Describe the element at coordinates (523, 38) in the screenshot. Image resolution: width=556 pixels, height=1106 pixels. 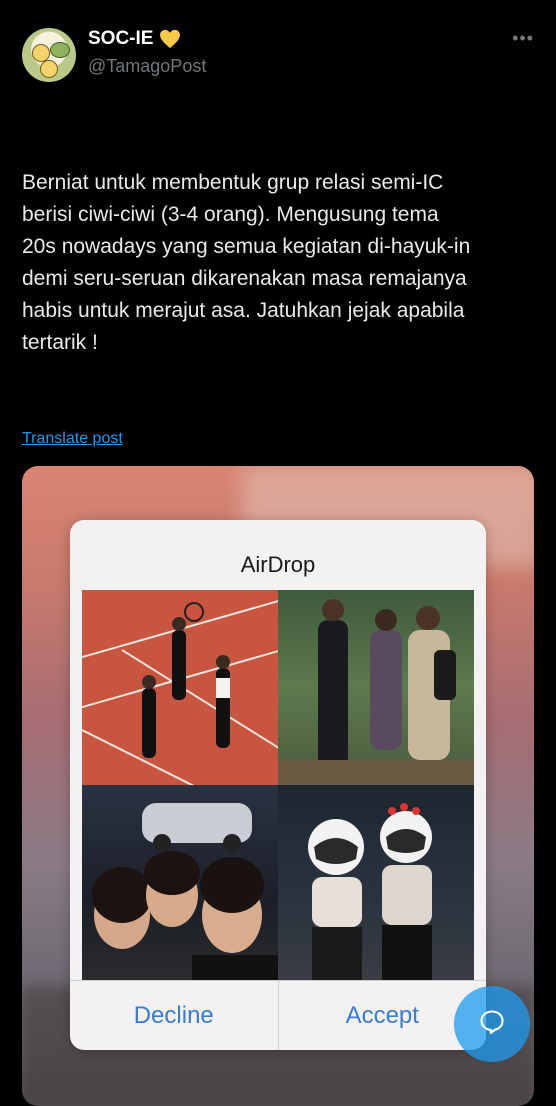
I see `more-options-icon: •••` at that location.